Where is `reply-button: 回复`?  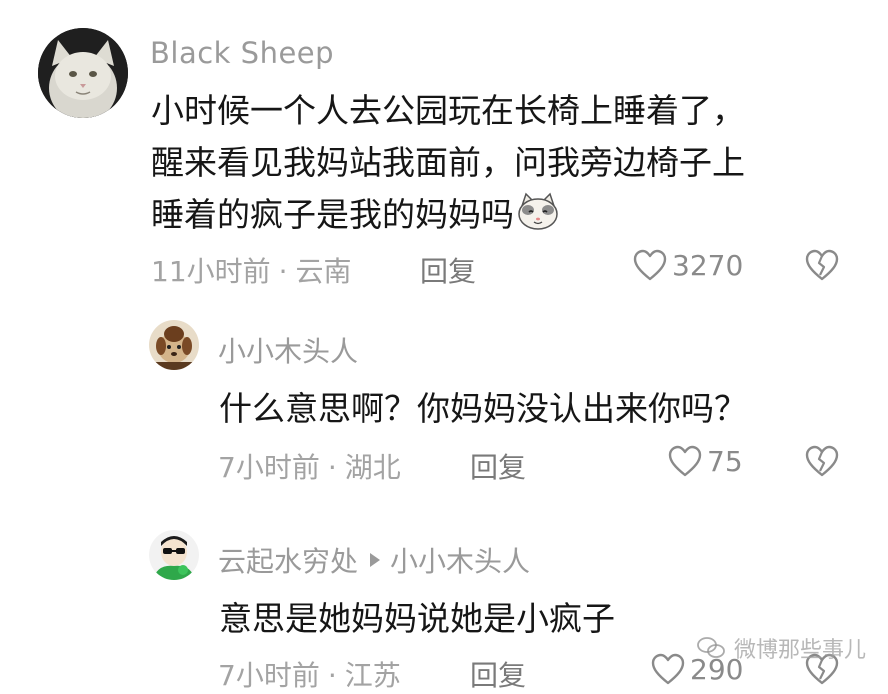
reply-button: 回复 is located at coordinates (498, 674).